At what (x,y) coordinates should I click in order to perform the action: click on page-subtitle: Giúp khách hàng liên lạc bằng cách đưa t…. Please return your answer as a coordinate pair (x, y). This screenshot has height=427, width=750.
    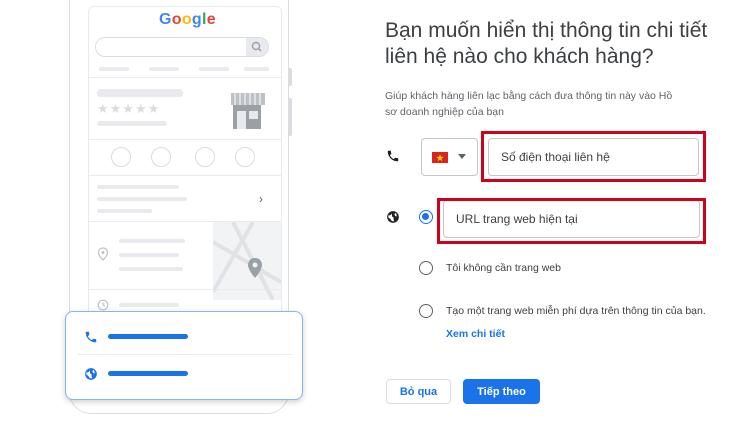
    Looking at the image, I should click on (529, 104).